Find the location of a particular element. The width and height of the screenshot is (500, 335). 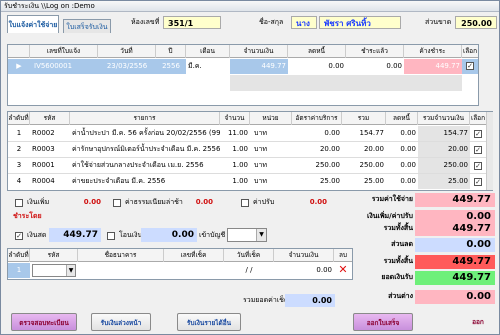

item-seq: 1 is located at coordinates (19, 133).